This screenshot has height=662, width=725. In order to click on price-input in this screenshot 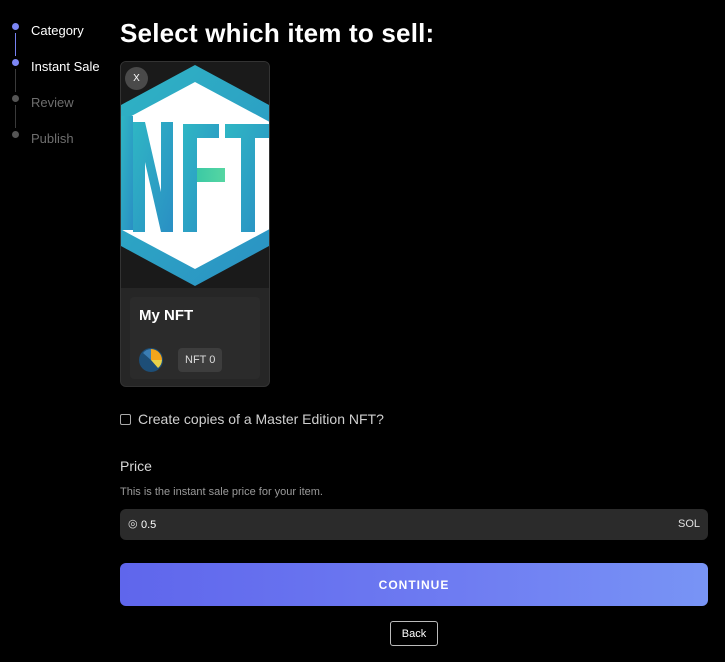, I will do `click(400, 524)`.